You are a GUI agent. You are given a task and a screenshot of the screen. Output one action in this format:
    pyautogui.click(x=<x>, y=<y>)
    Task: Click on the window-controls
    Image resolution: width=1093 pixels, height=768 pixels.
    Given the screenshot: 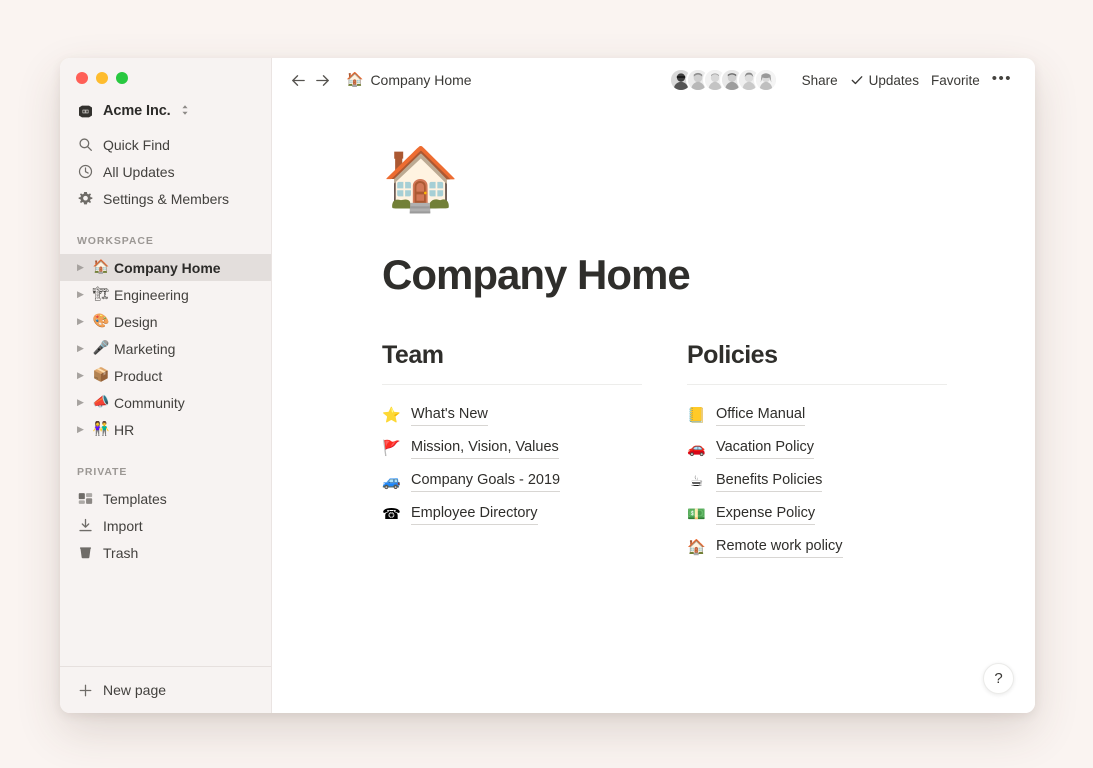 What is the action you would take?
    pyautogui.click(x=165, y=76)
    